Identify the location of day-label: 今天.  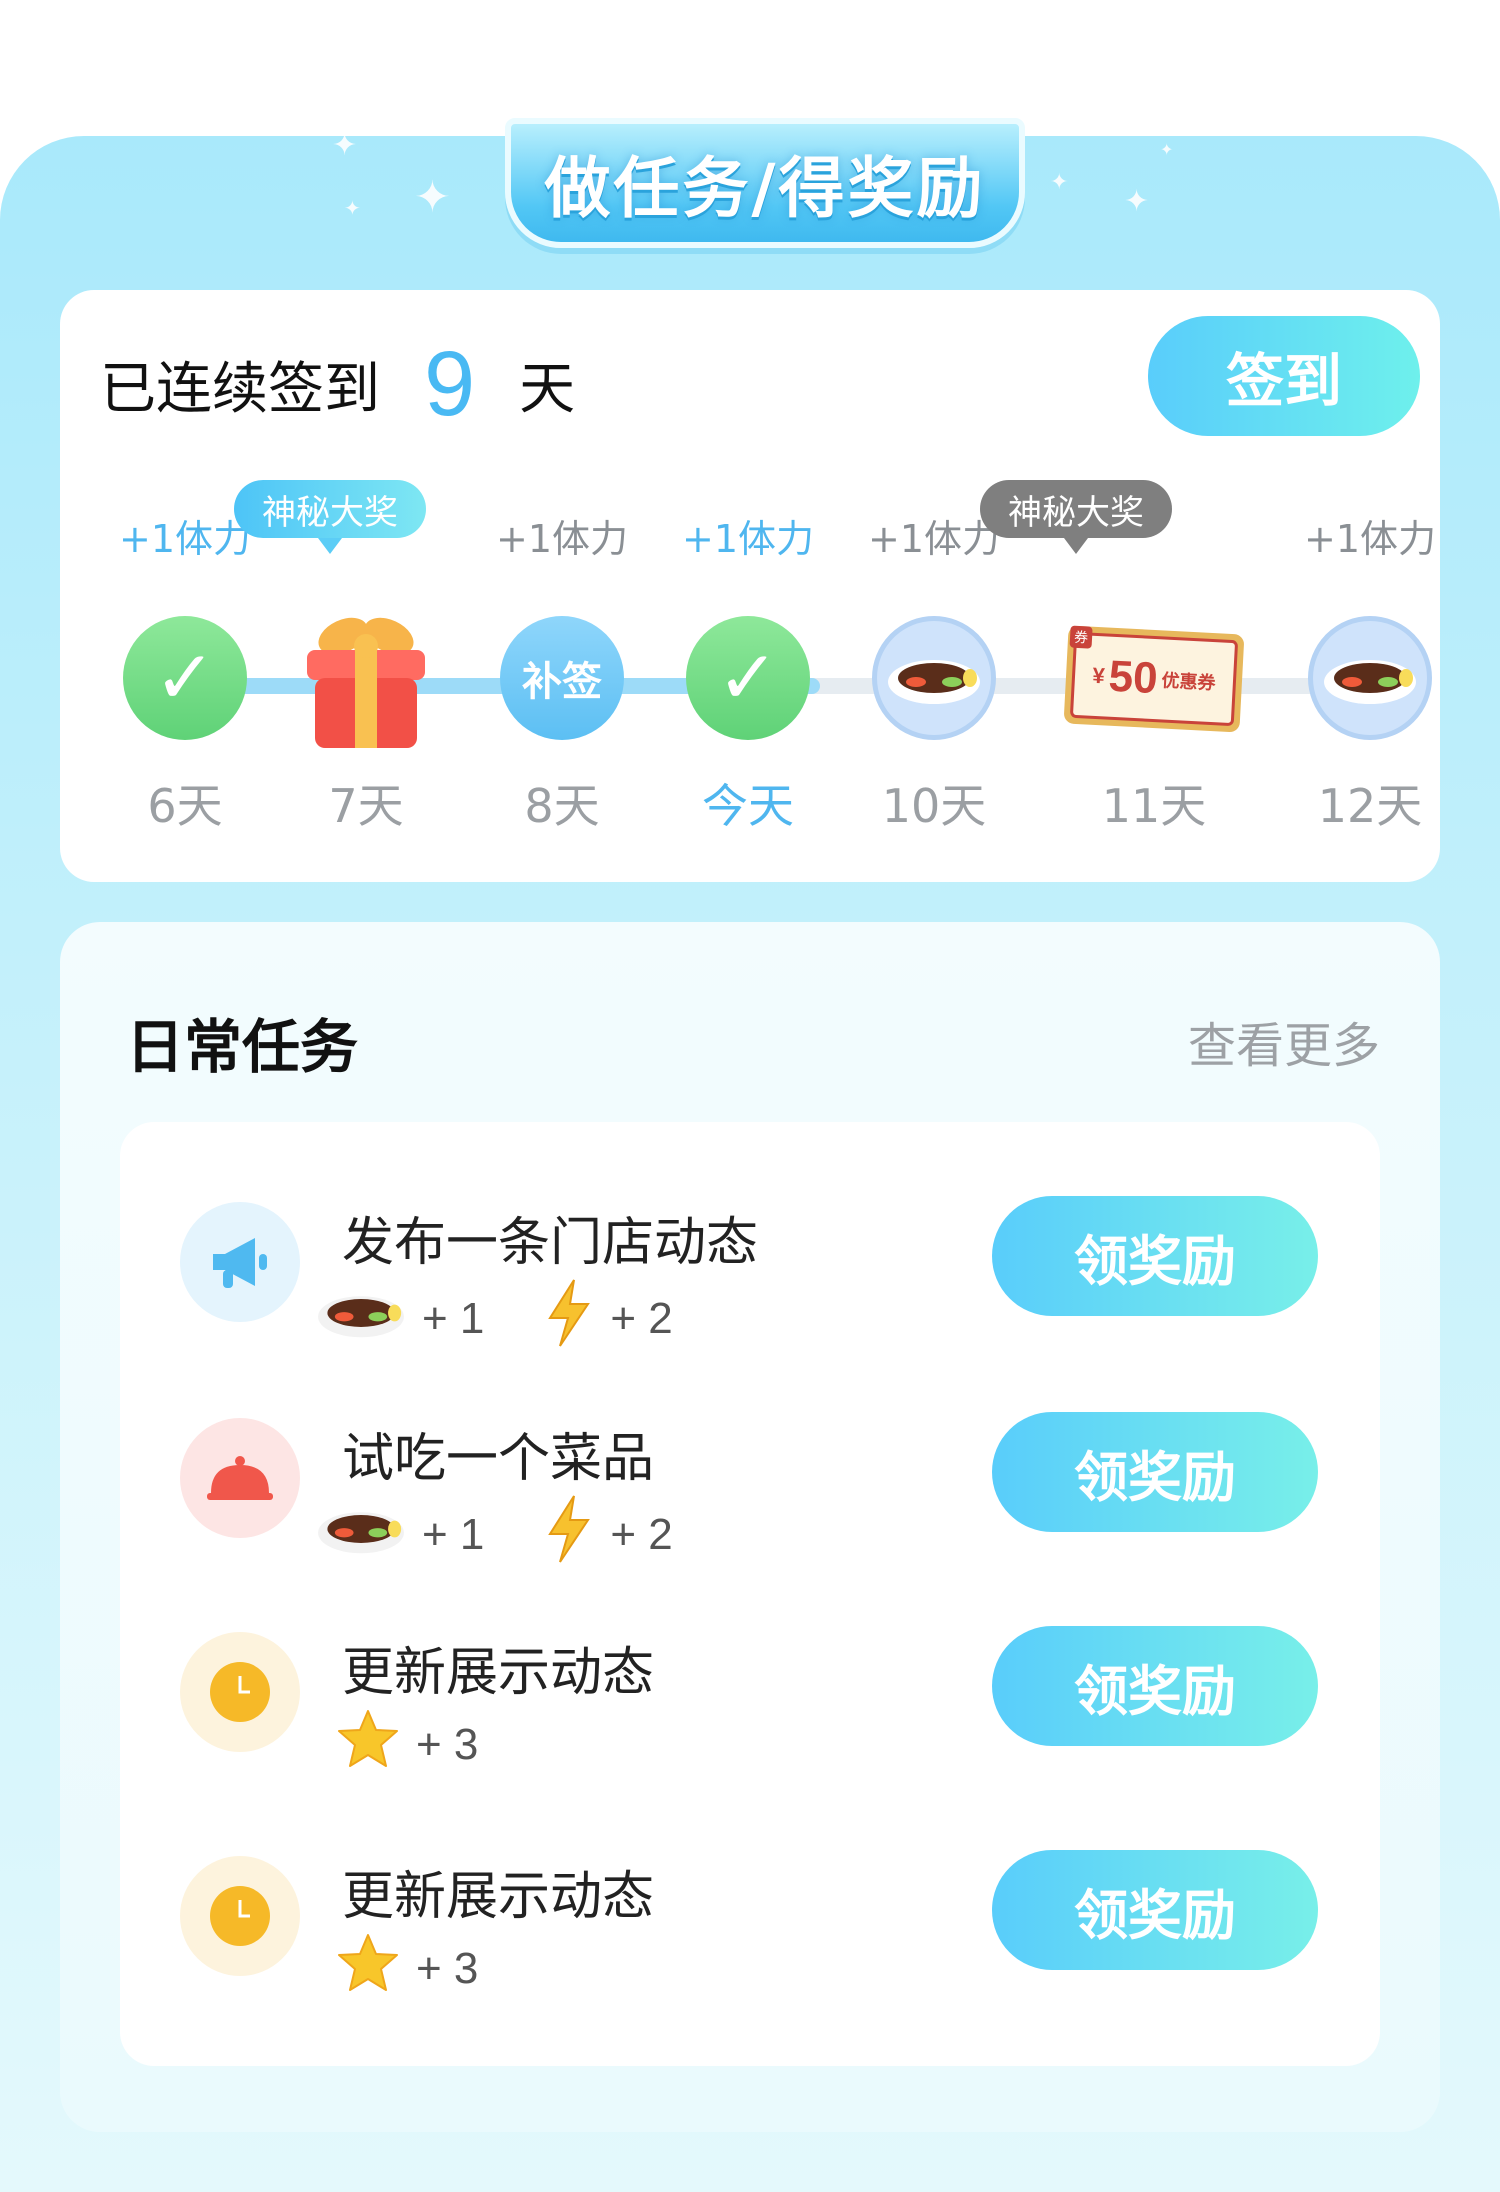
(748, 806).